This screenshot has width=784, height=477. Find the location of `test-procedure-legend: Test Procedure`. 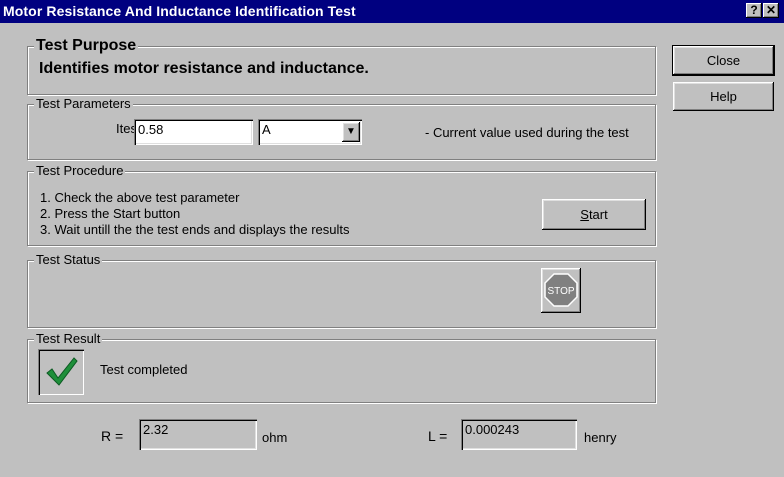

test-procedure-legend: Test Procedure is located at coordinates (80, 171).